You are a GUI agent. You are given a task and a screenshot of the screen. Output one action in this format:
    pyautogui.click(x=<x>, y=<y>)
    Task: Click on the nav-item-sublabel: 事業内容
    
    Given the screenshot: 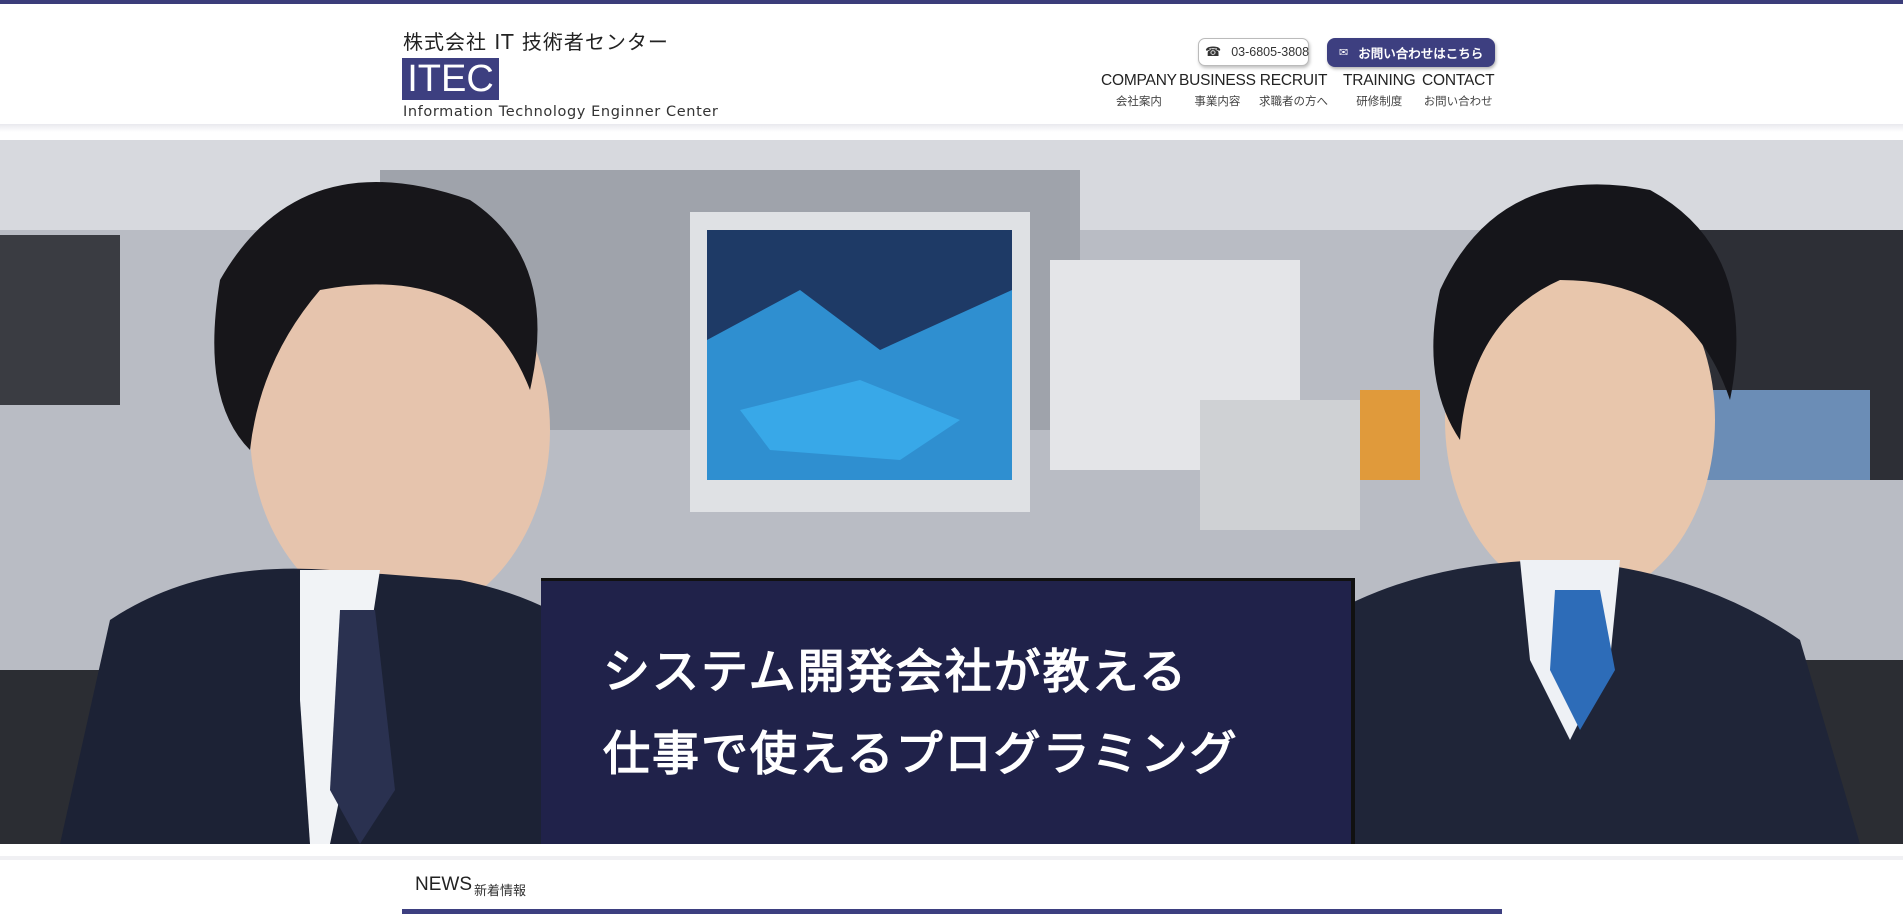 What is the action you would take?
    pyautogui.click(x=1217, y=101)
    